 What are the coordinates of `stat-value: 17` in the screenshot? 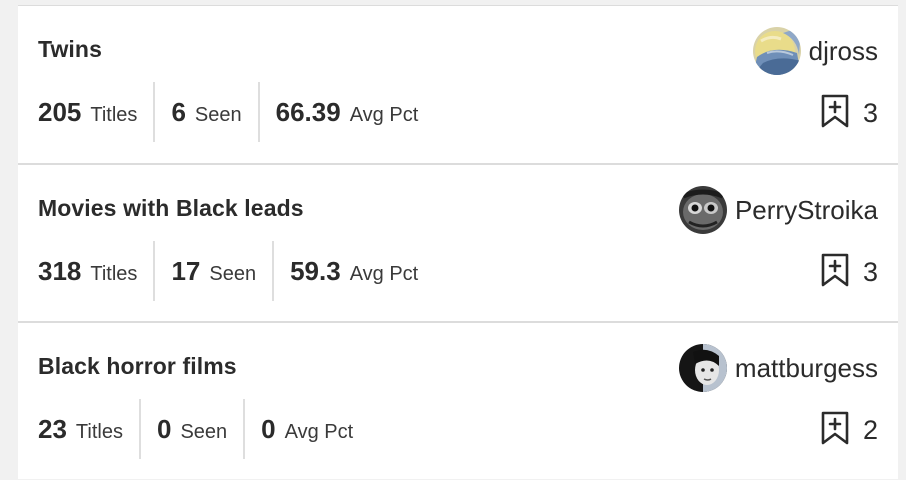 It's located at (186, 271).